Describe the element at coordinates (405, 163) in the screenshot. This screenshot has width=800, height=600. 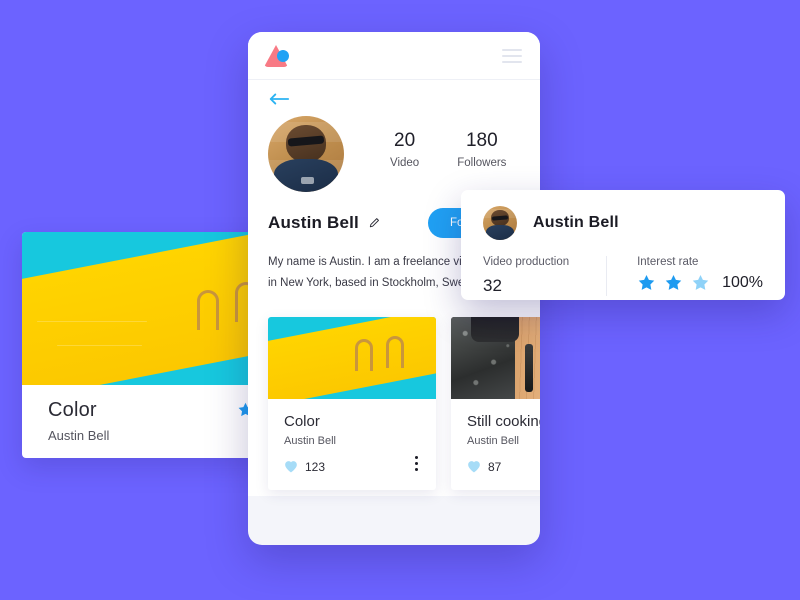
I see `stat-video-label: Video` at that location.